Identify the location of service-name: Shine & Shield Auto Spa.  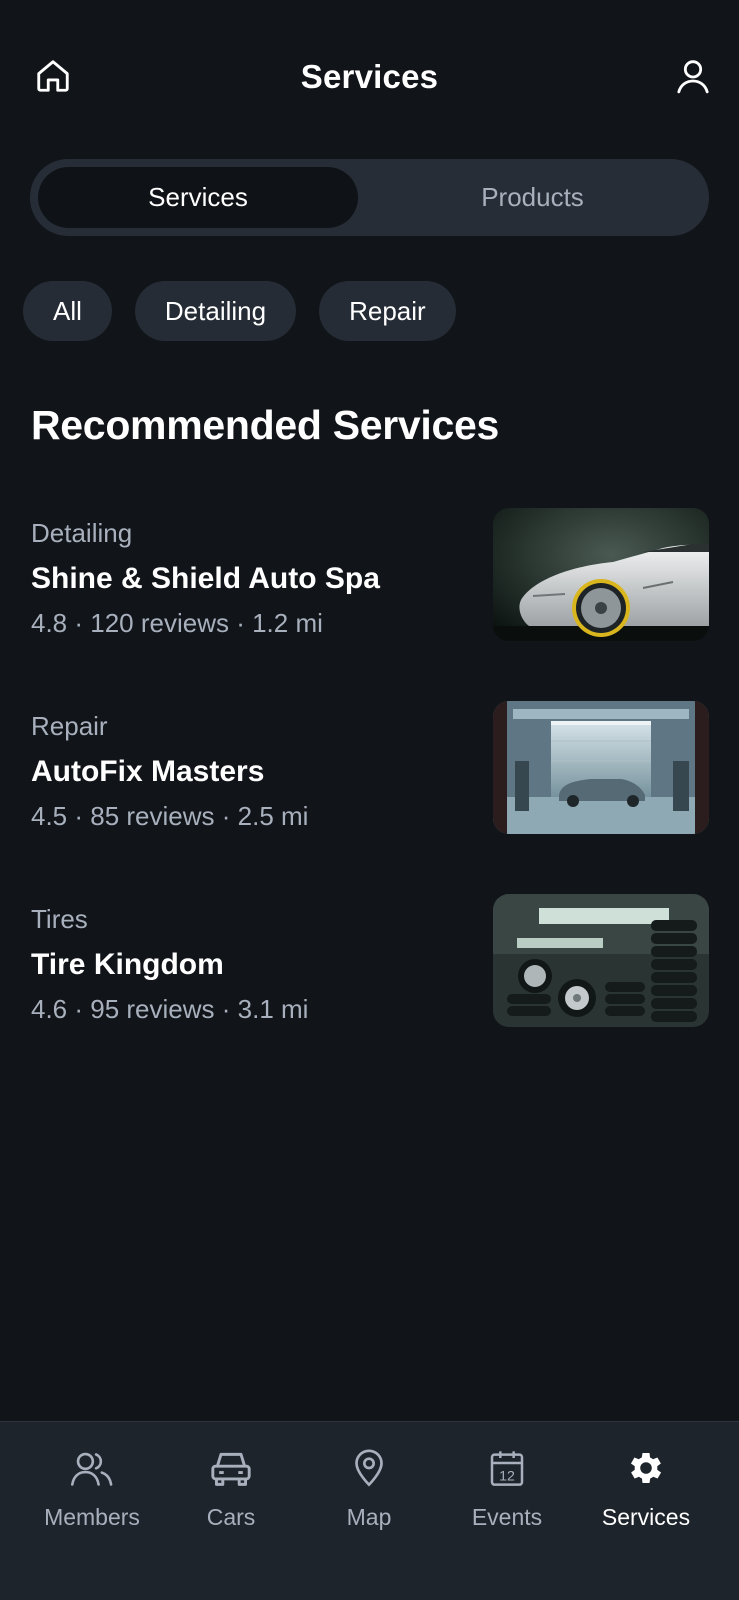
(205, 578).